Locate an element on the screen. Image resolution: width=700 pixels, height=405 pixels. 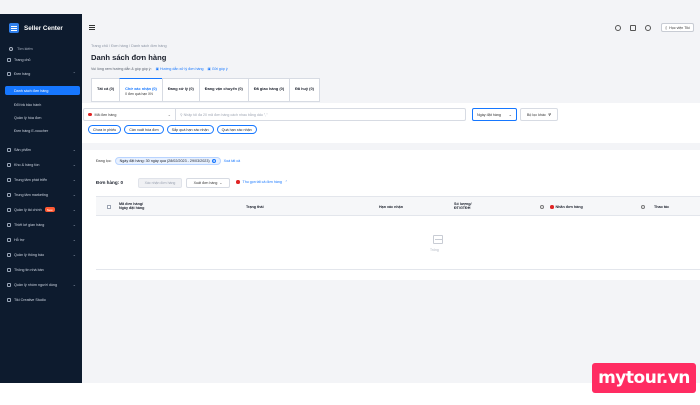
tab-delivered: Đã giao hàng (0) is located at coordinates (268, 90).